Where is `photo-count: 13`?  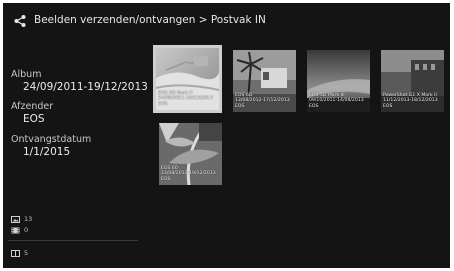 photo-count: 13 is located at coordinates (21, 219).